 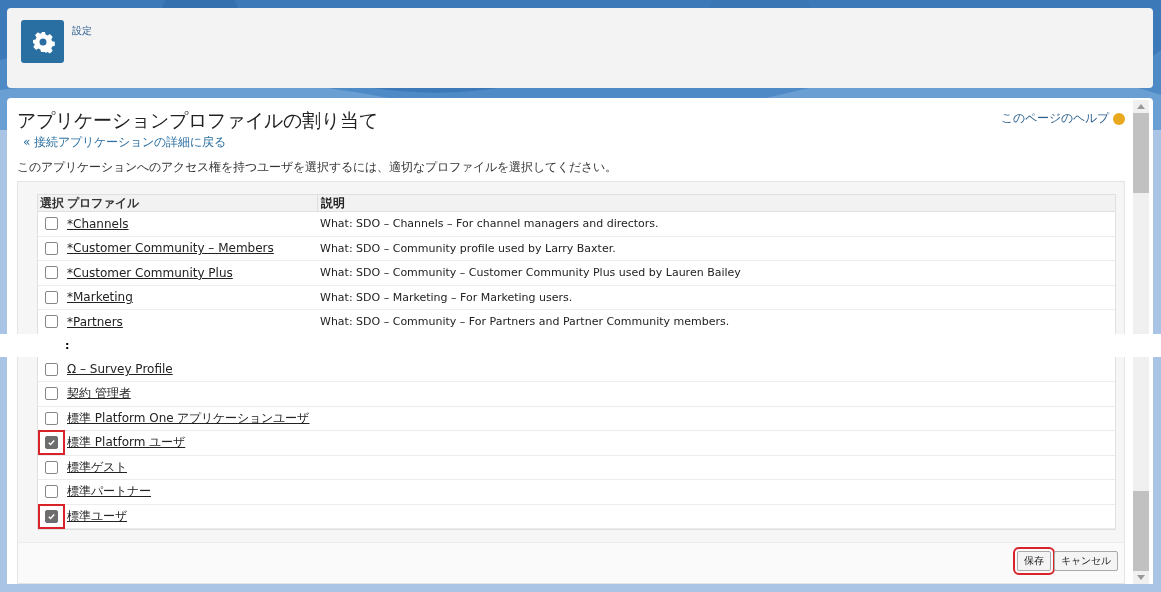 I want to click on cancel-button: キャンセル, so click(x=1086, y=561).